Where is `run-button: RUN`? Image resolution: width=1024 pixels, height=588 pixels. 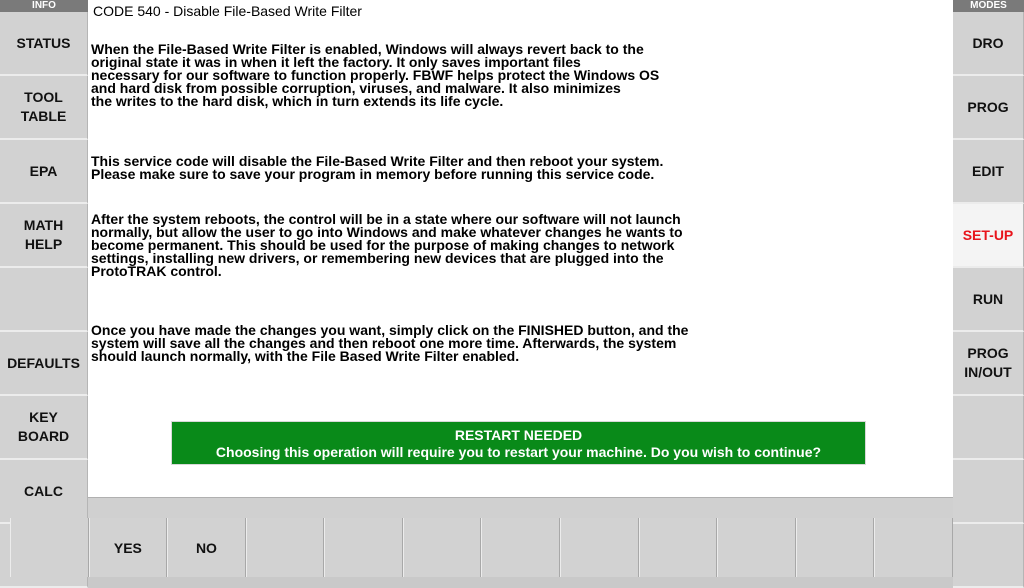 run-button: RUN is located at coordinates (988, 300).